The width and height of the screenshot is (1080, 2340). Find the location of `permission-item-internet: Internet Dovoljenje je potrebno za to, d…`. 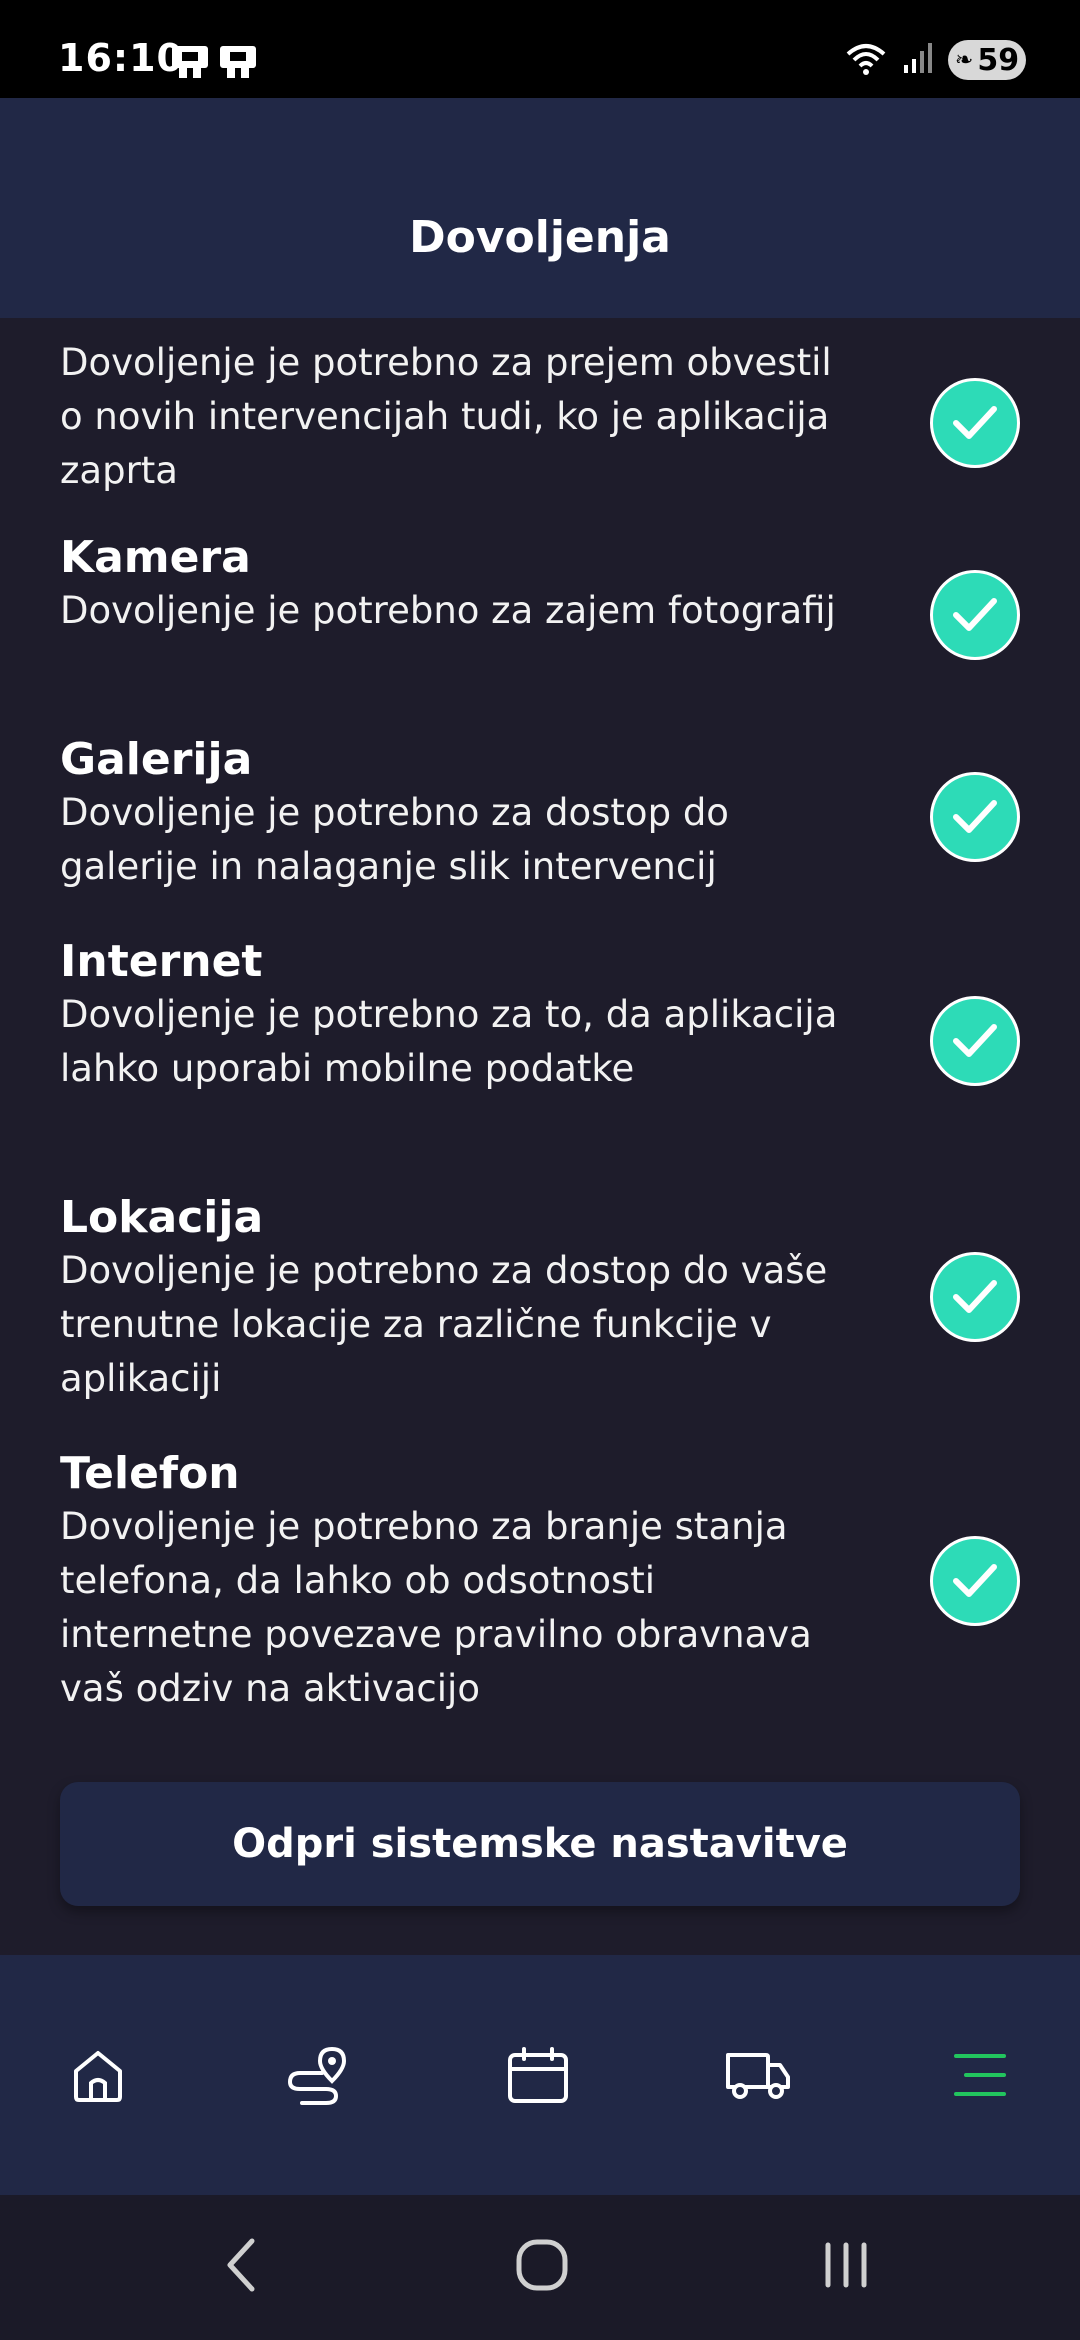

permission-item-internet: Internet Dovoljenje je potrebno za to, d… is located at coordinates (540, 1016).